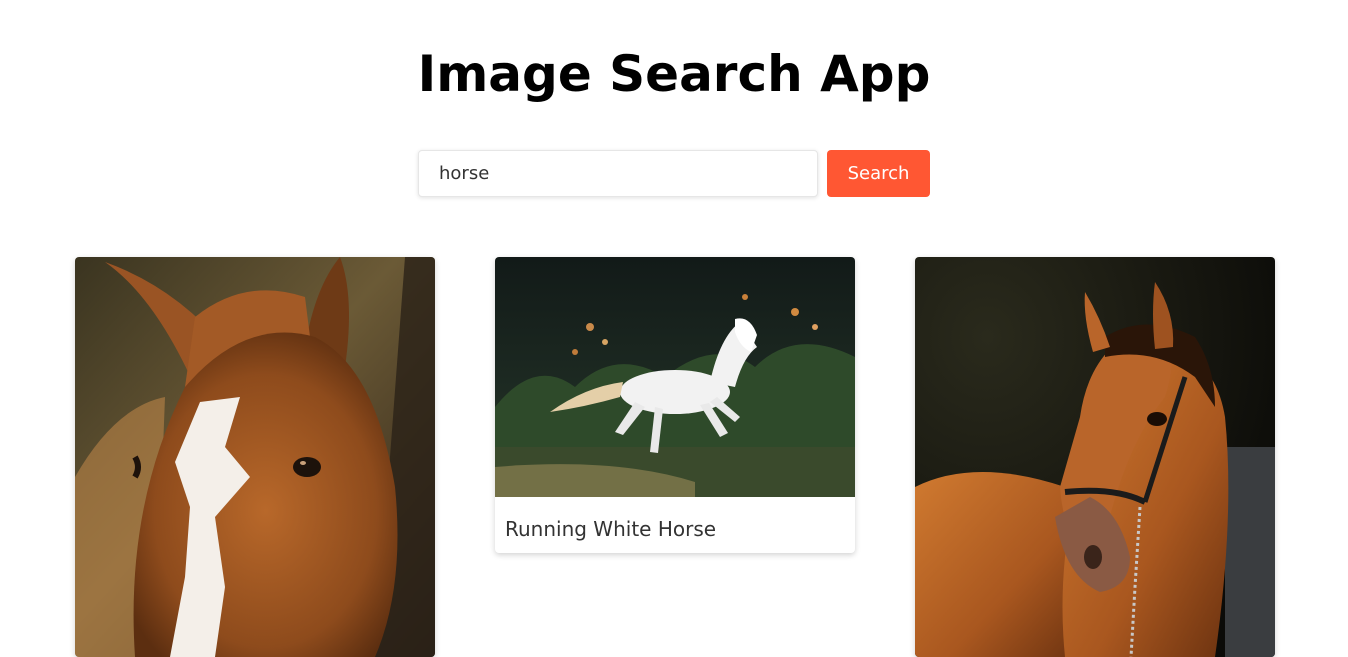 The width and height of the screenshot is (1348, 657). I want to click on search-button: Search, so click(878, 173).